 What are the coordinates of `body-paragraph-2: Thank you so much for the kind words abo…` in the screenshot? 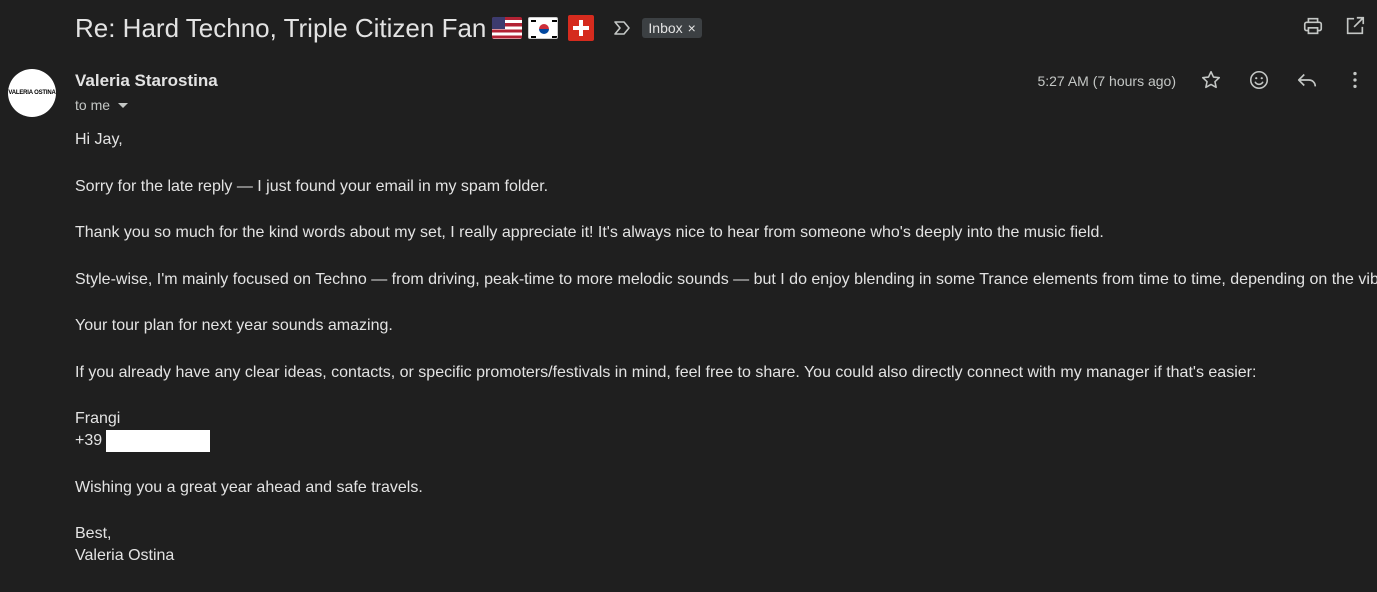 It's located at (589, 232).